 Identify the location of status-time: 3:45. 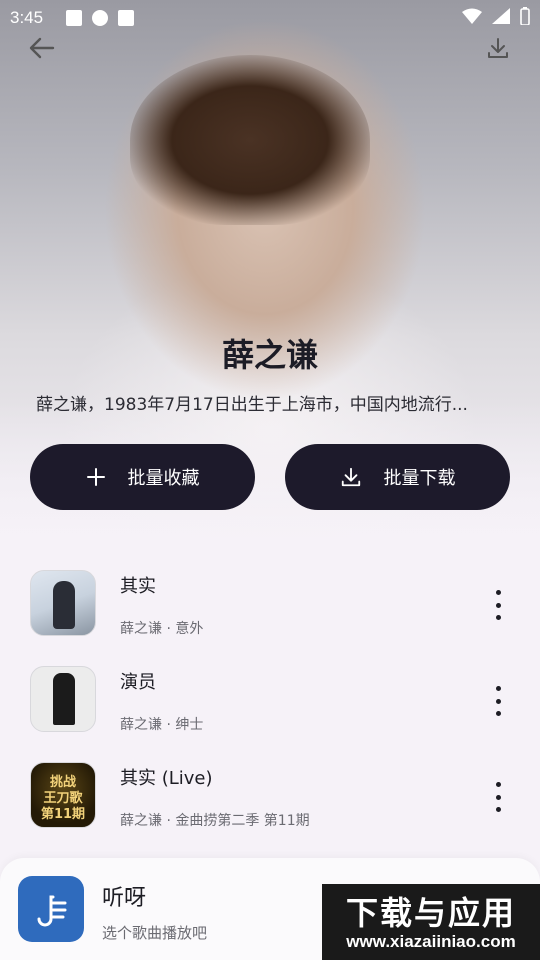
(27, 17).